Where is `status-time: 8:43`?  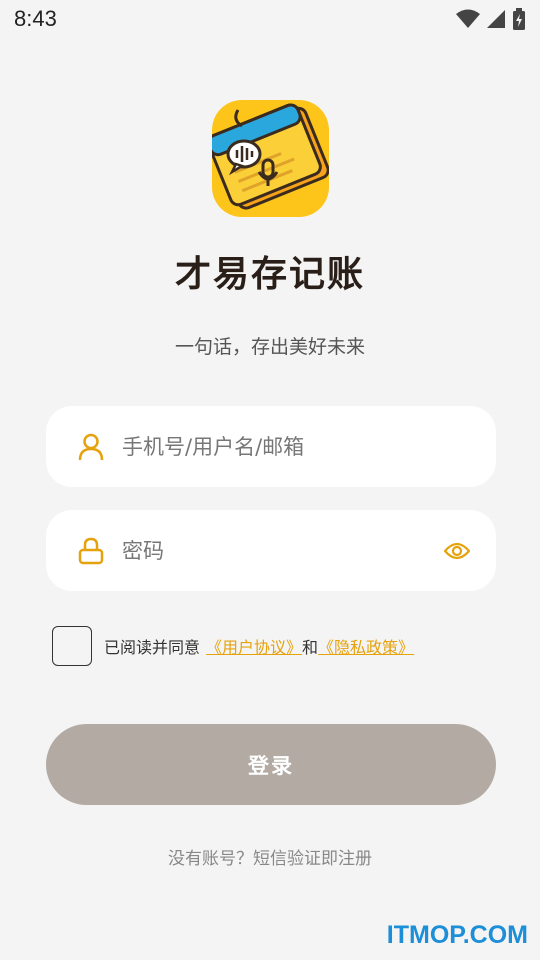
status-time: 8:43 is located at coordinates (35, 18).